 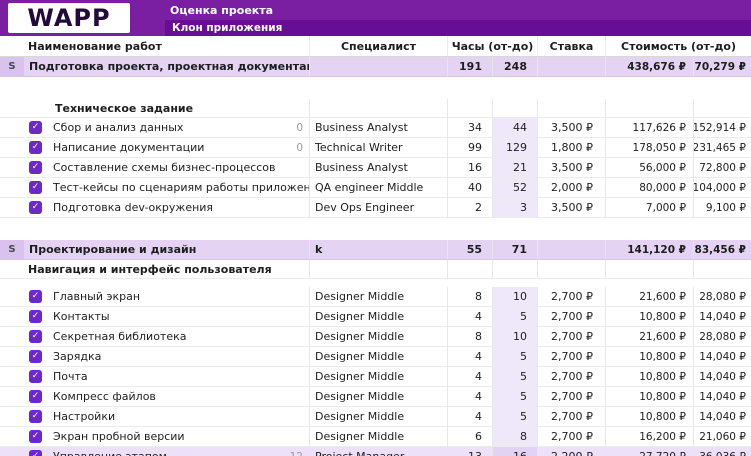 What do you see at coordinates (514, 148) in the screenshot?
I see `hours-to-cell: 129` at bounding box center [514, 148].